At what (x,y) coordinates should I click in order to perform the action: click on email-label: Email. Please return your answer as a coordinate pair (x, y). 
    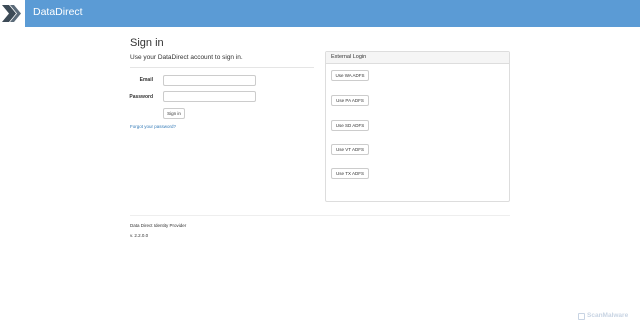
    Looking at the image, I should click on (146, 80).